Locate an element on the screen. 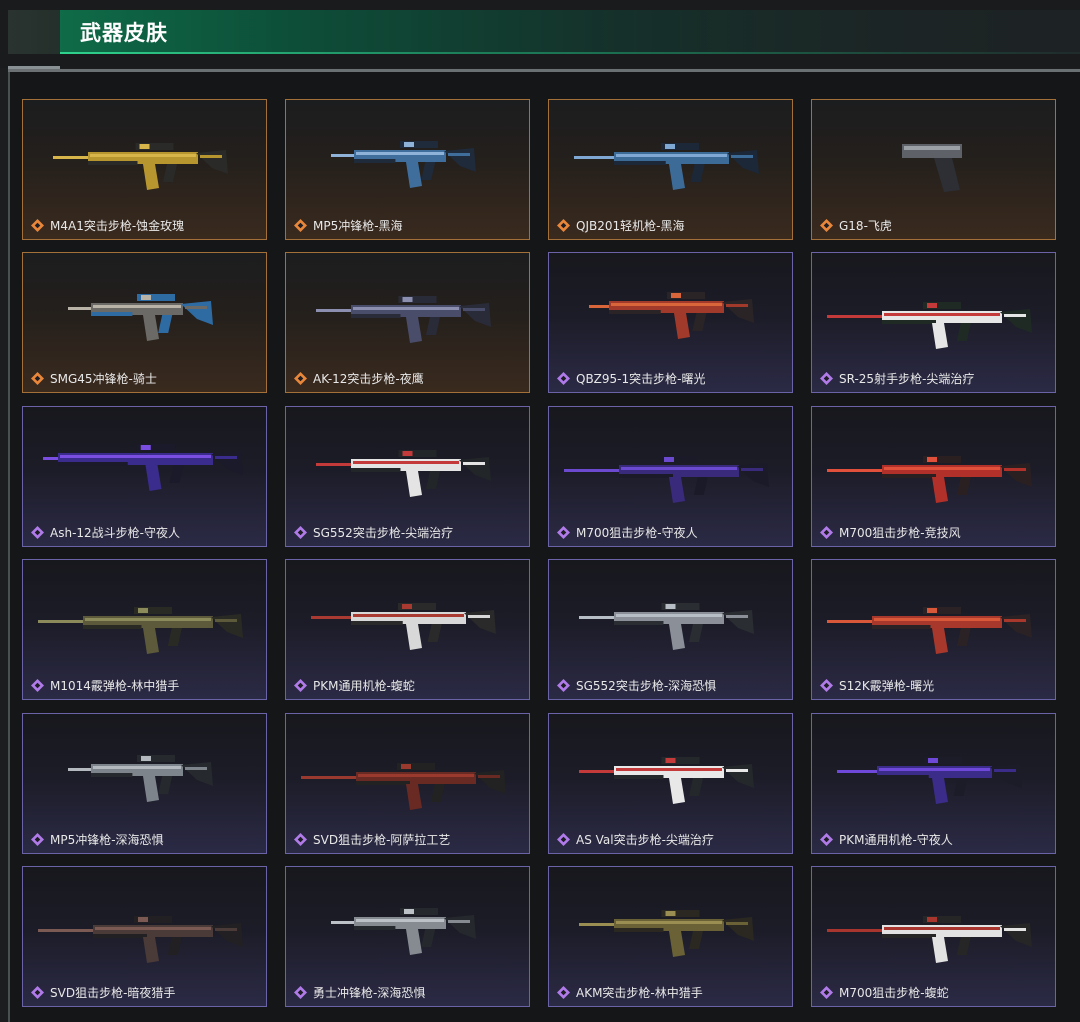 The height and width of the screenshot is (1022, 1080). skin-card: SG552突击步枪-尖端治疗 is located at coordinates (407, 476).